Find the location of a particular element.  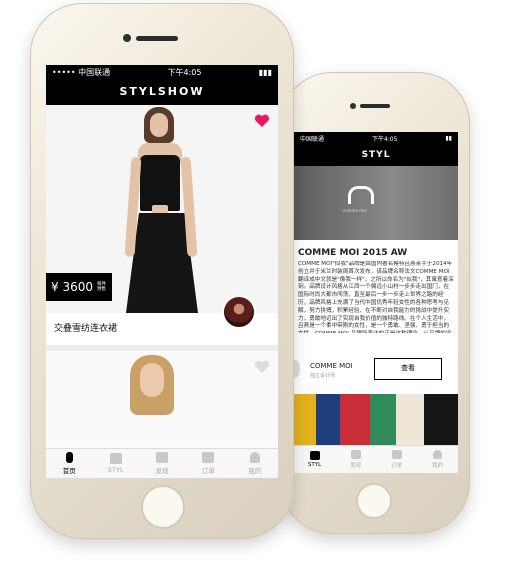

right-battery-icon: ▮▮ is located at coordinates (448, 138).